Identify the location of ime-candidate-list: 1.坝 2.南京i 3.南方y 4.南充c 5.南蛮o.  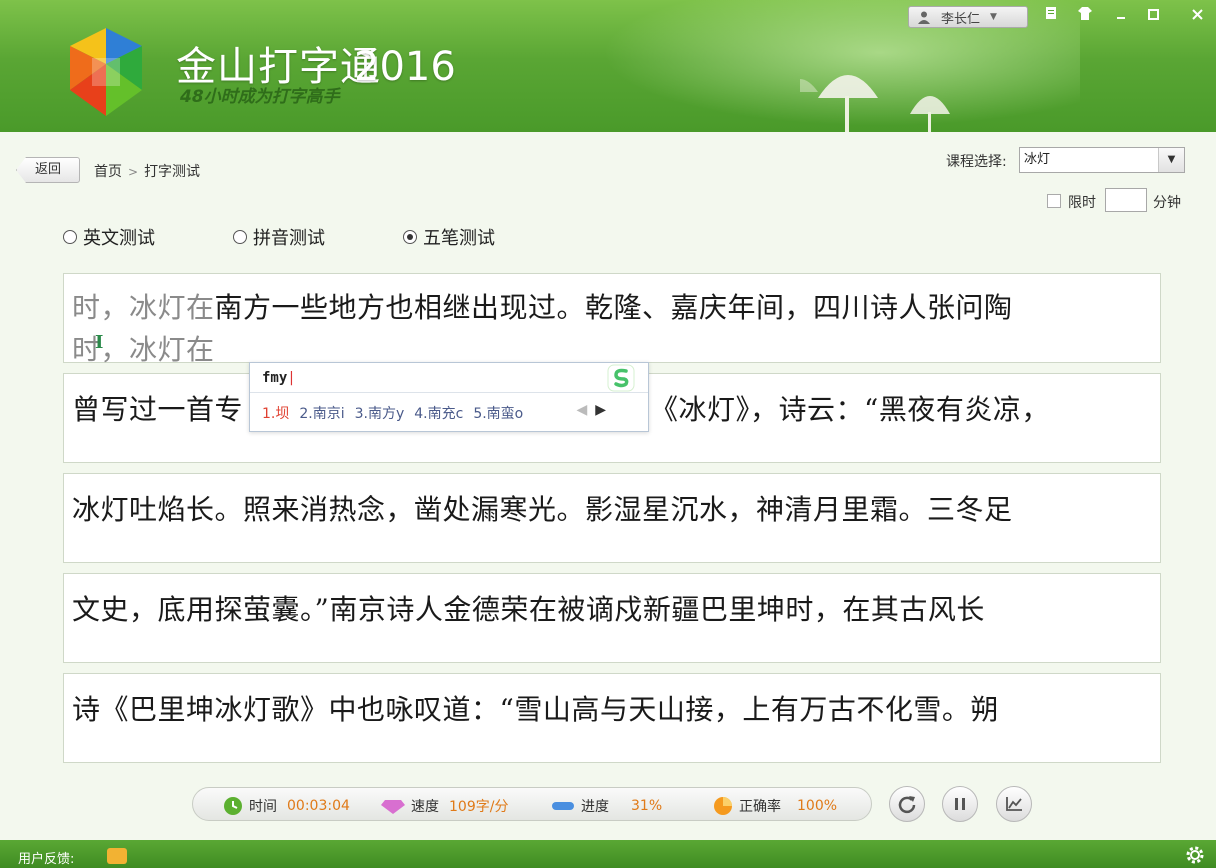
(392, 413).